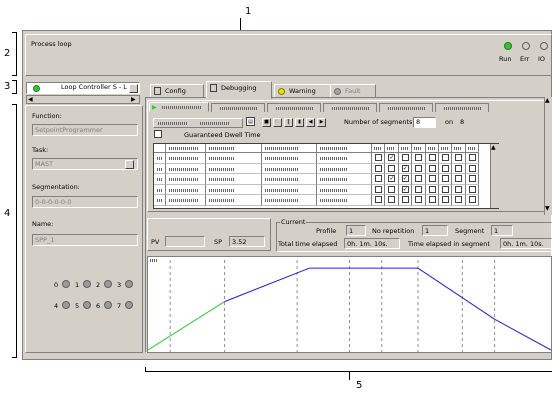  Describe the element at coordinates (266, 122) in the screenshot. I see `stop-button: ■` at that location.